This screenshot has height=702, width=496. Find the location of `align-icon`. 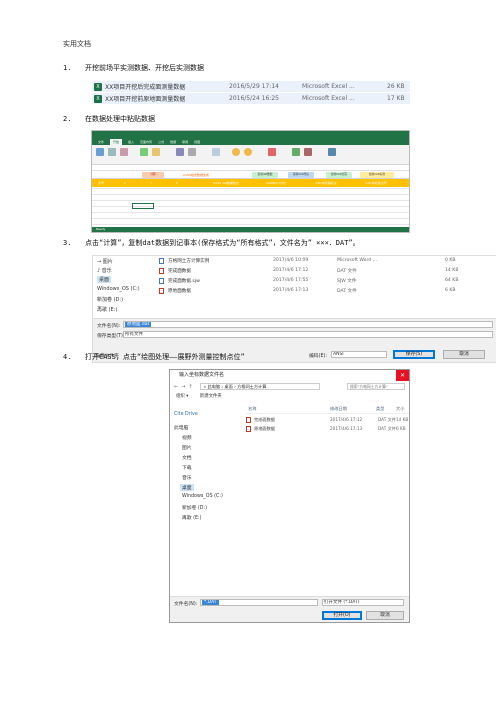

align-icon is located at coordinates (180, 152).